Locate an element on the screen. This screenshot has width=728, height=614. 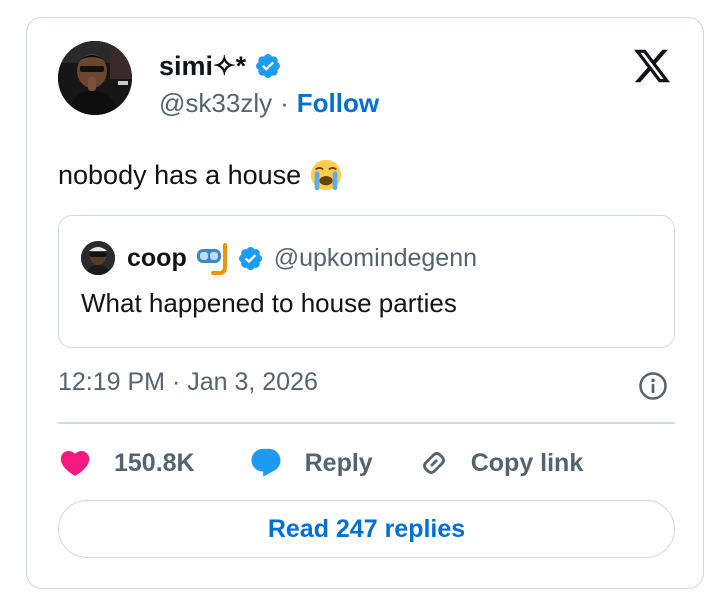
reply-button: Reply is located at coordinates (311, 463).